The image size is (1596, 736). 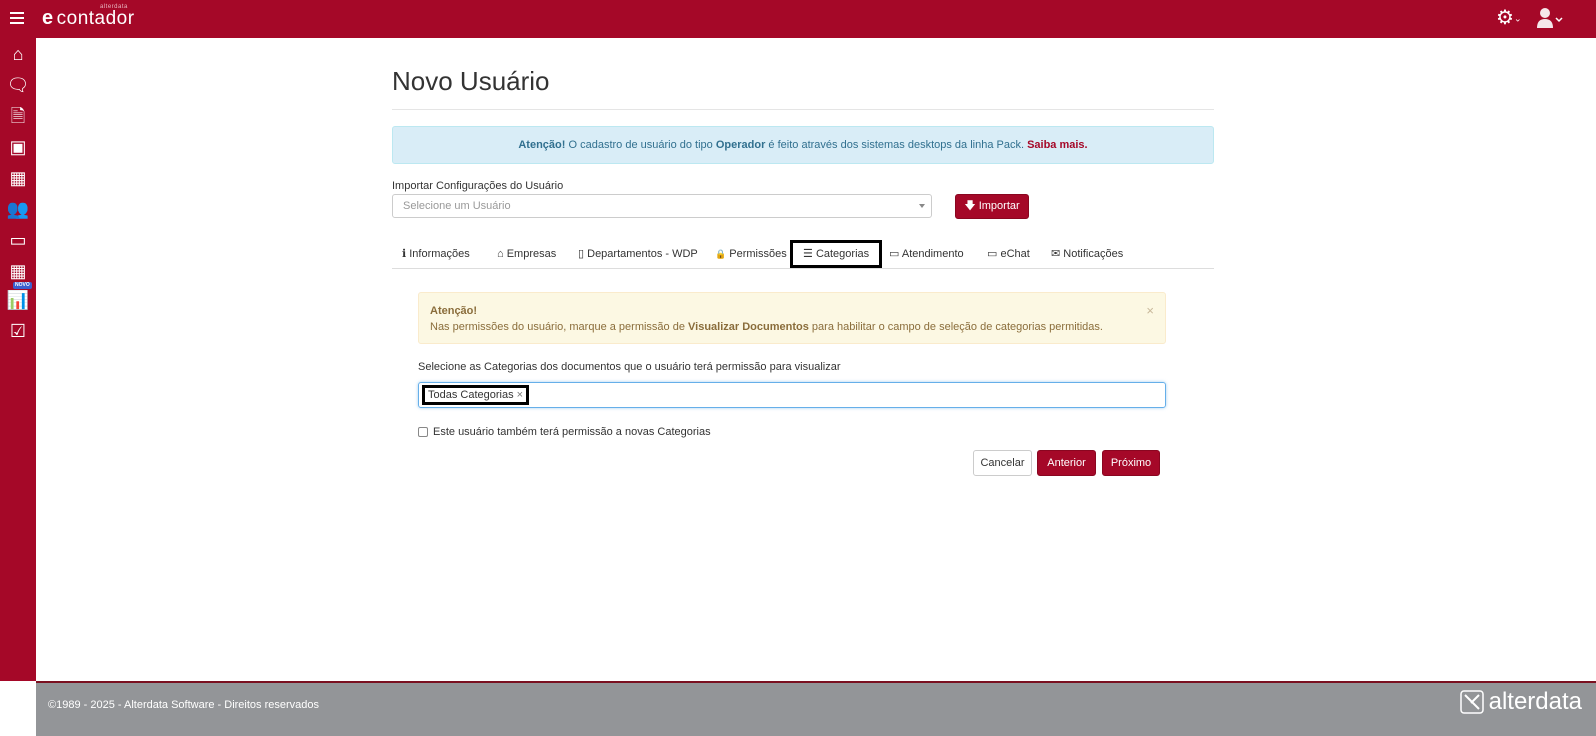 I want to click on chat-icon: 🗨, so click(x=18, y=85).